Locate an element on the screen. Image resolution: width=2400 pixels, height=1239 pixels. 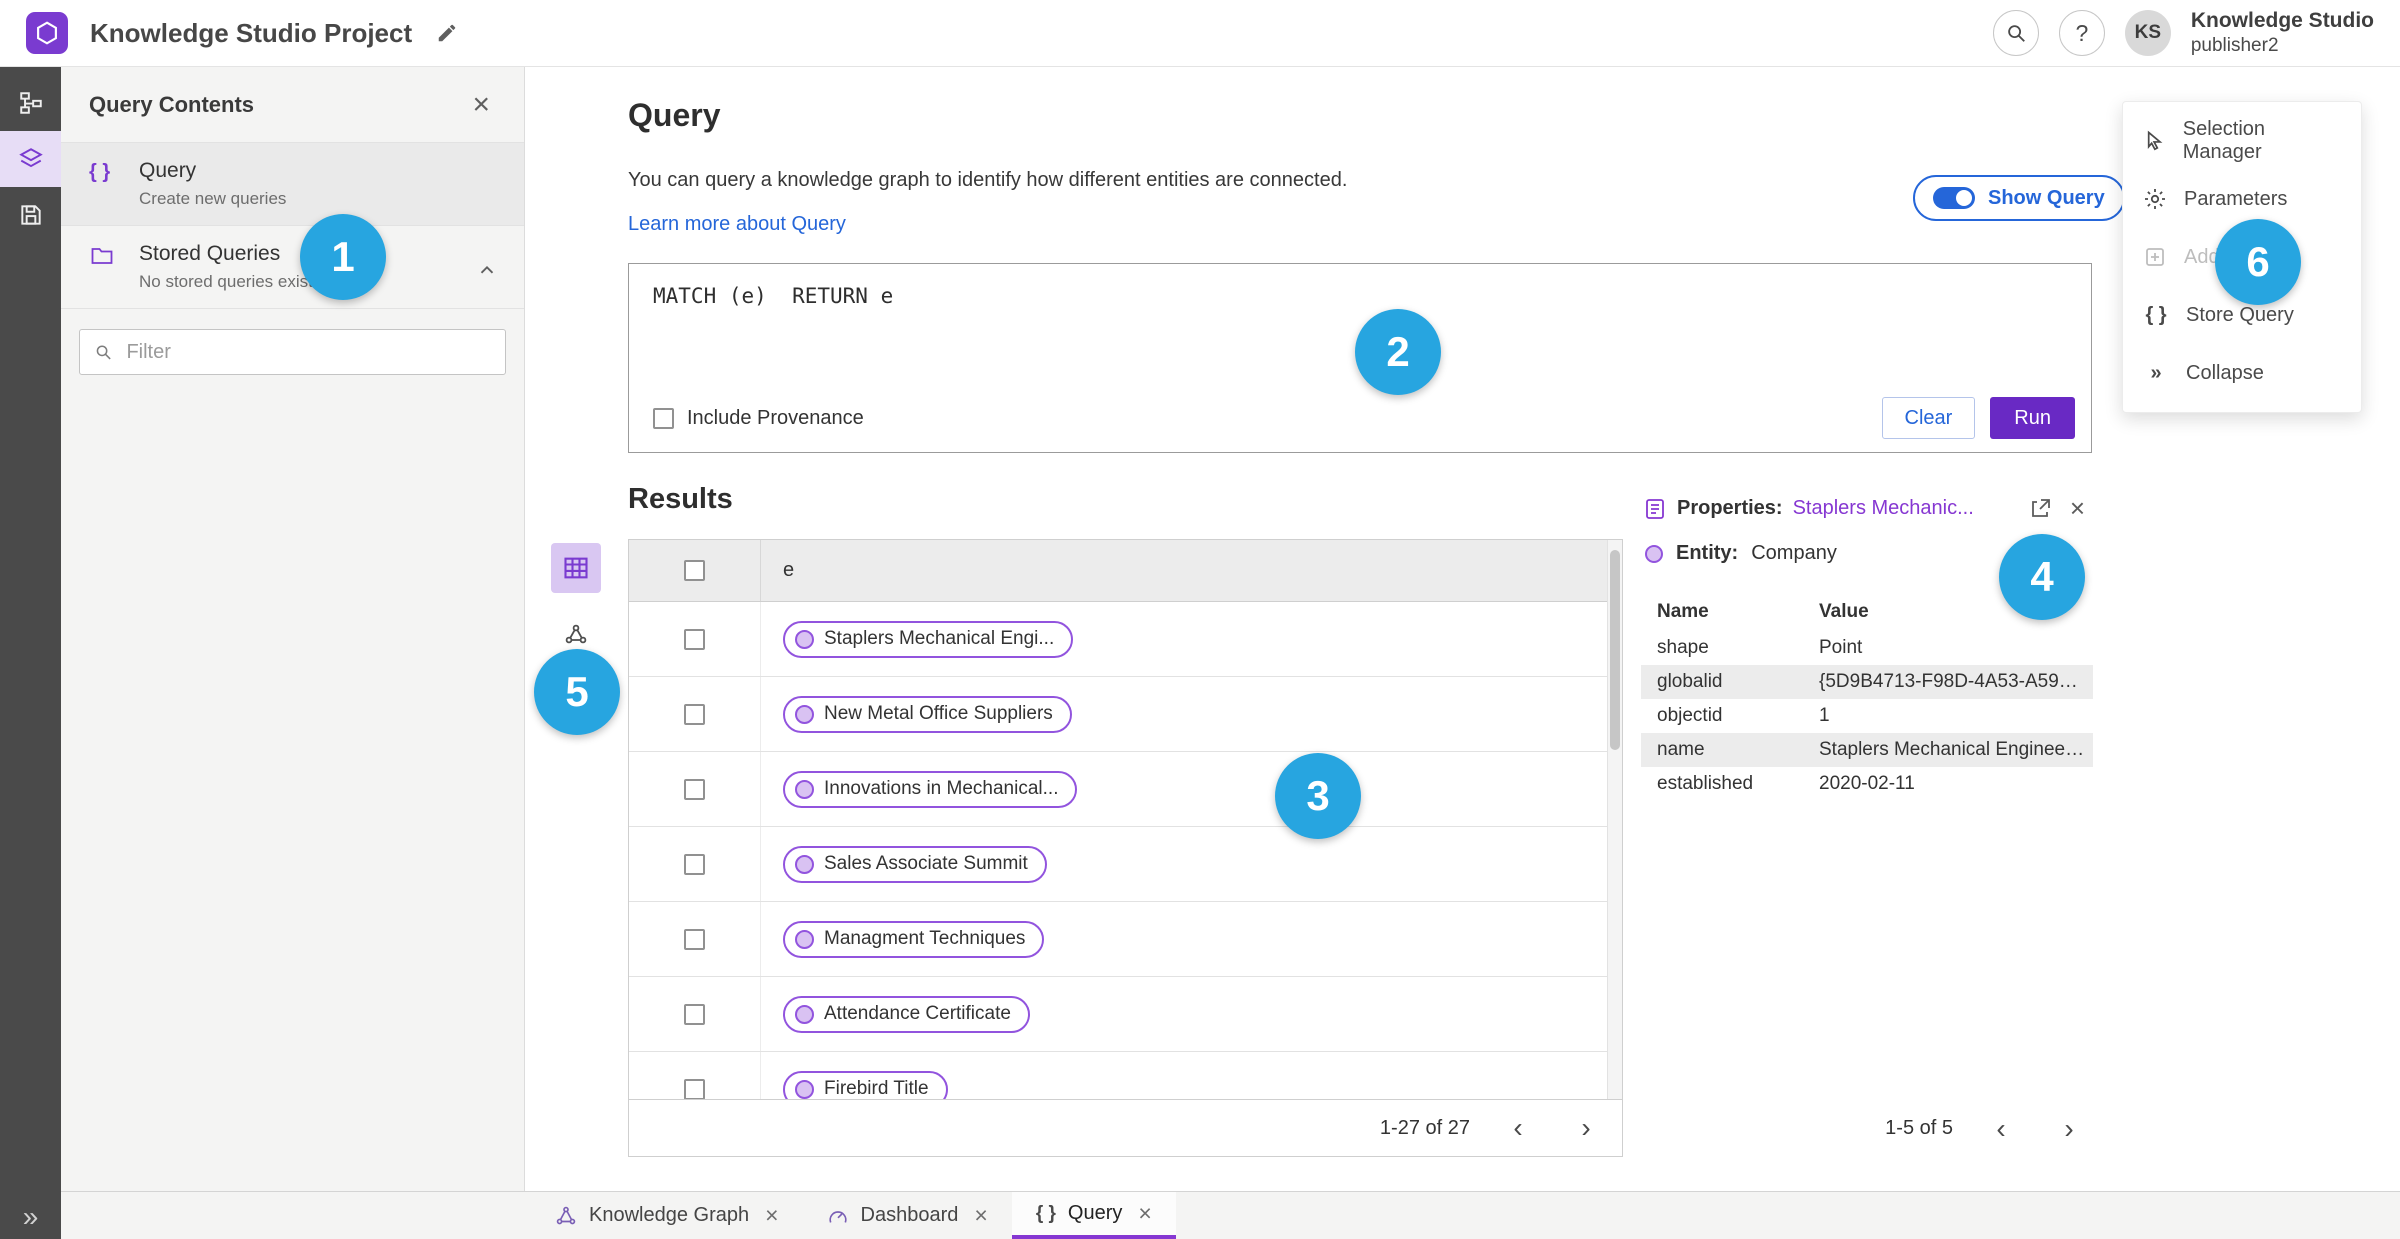
entity-pill: Firebird Title is located at coordinates (865, 1084).